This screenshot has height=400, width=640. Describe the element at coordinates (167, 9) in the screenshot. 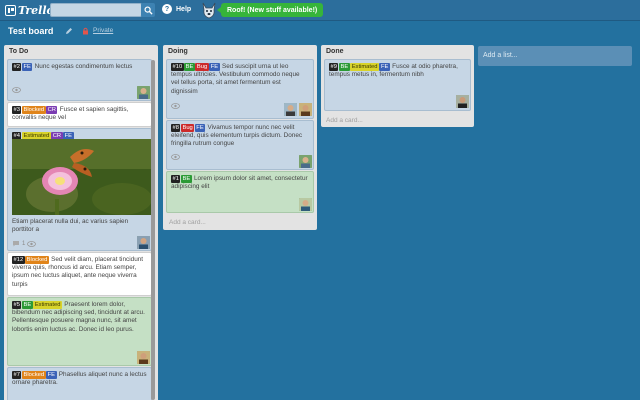

I see `help-icon: ?` at that location.